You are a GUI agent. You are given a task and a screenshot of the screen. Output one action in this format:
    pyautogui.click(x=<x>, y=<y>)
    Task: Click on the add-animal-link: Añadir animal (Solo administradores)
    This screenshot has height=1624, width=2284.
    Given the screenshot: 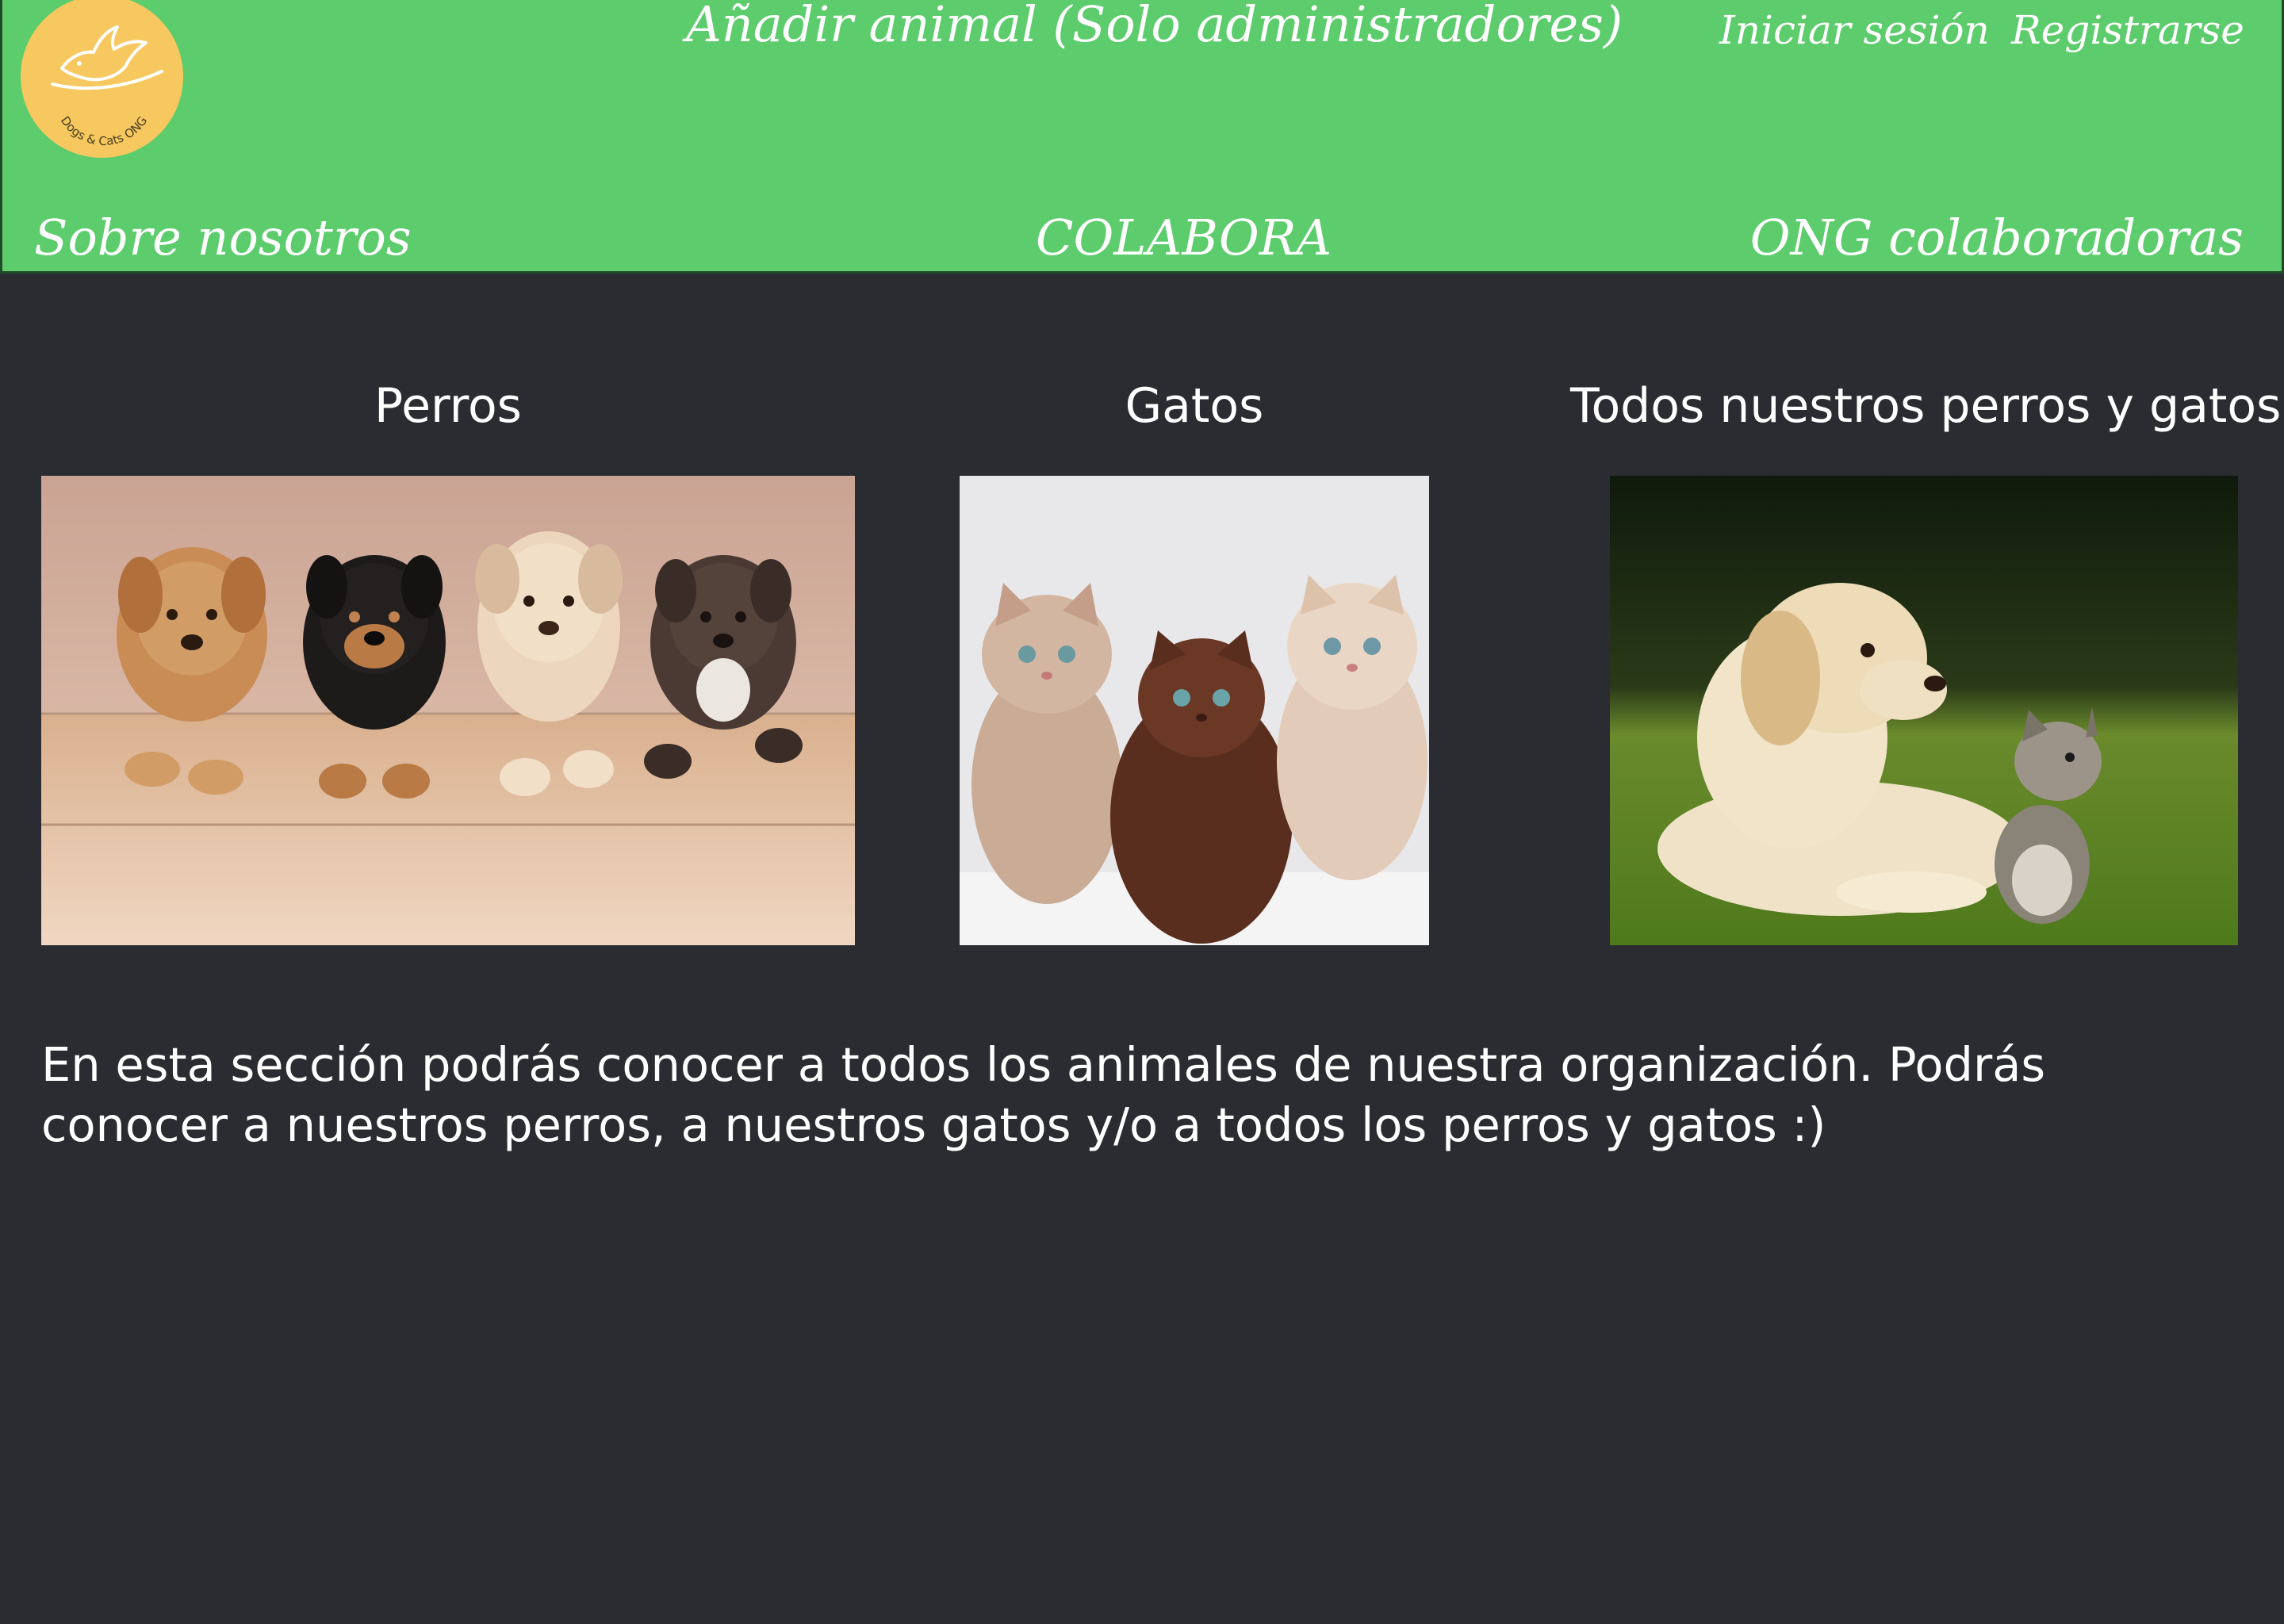 What is the action you would take?
    pyautogui.click(x=1154, y=26)
    